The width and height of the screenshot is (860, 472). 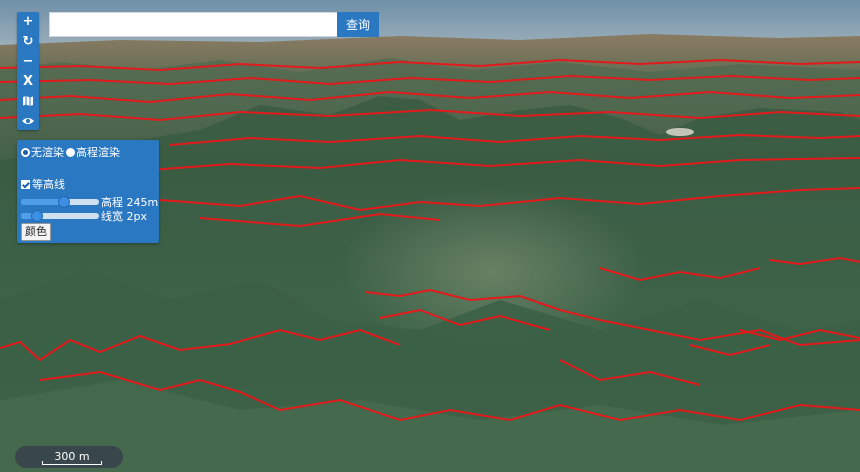 I want to click on close-button: X, so click(x=28, y=81).